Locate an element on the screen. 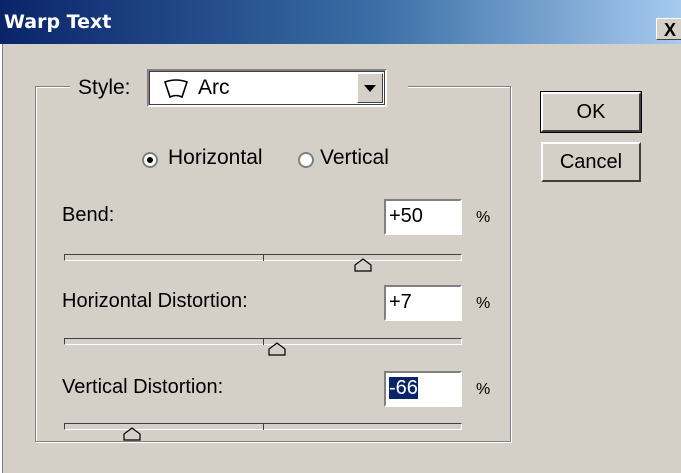 The height and width of the screenshot is (473, 681). bend-unit: % is located at coordinates (483, 217).